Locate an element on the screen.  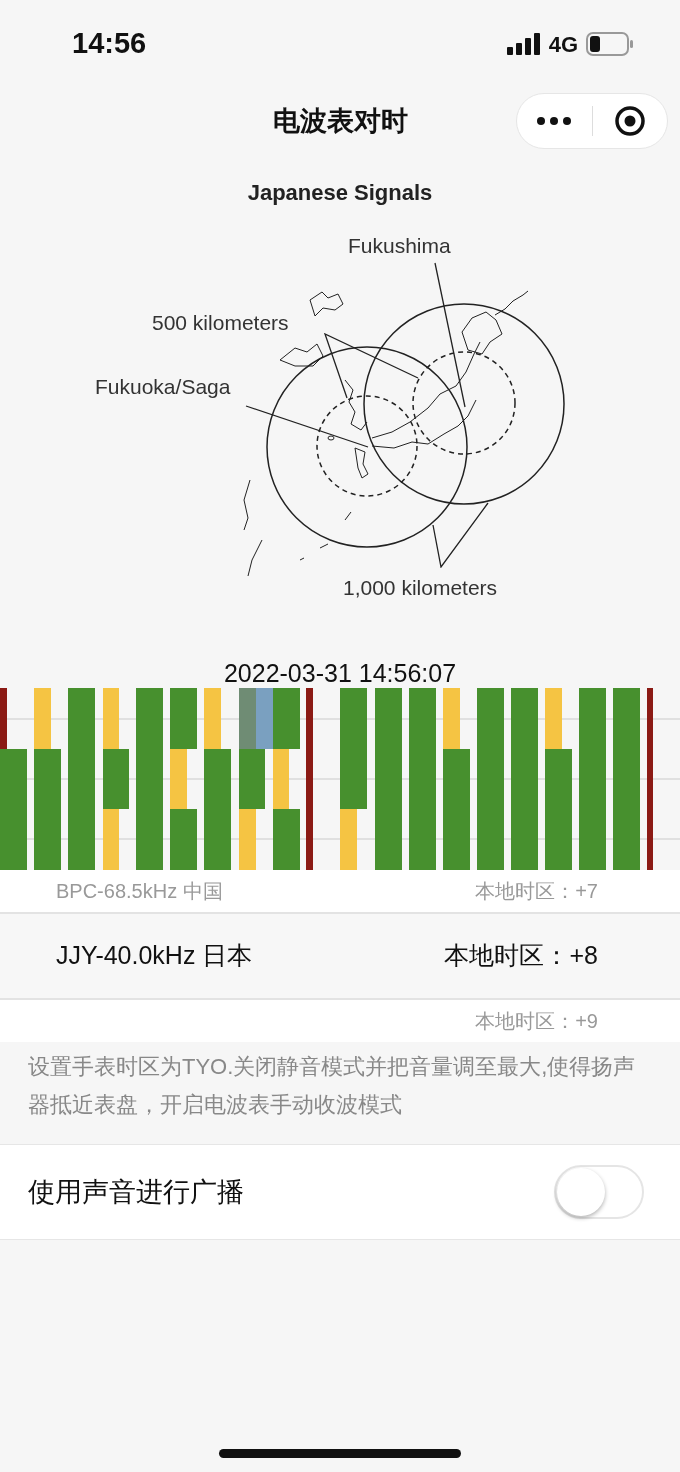
picker-row: BPC-68.5kHz 中国 本地时区：+7 is located at coordinates (340, 891).